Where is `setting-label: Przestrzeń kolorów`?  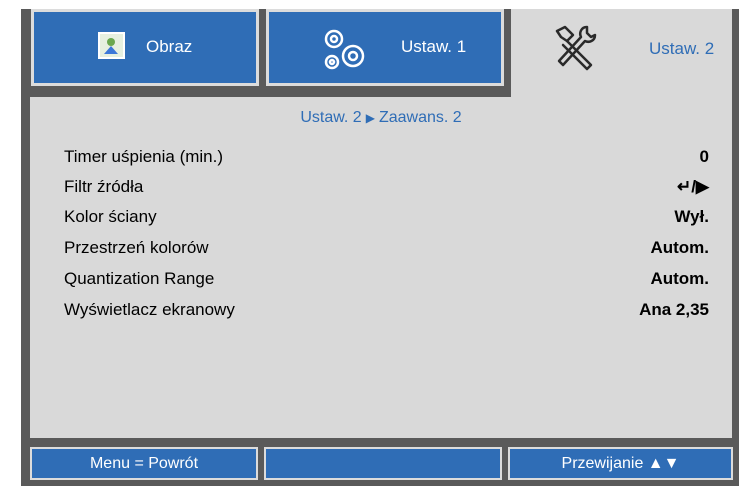
setting-label: Przestrzeń kolorów is located at coordinates (136, 247).